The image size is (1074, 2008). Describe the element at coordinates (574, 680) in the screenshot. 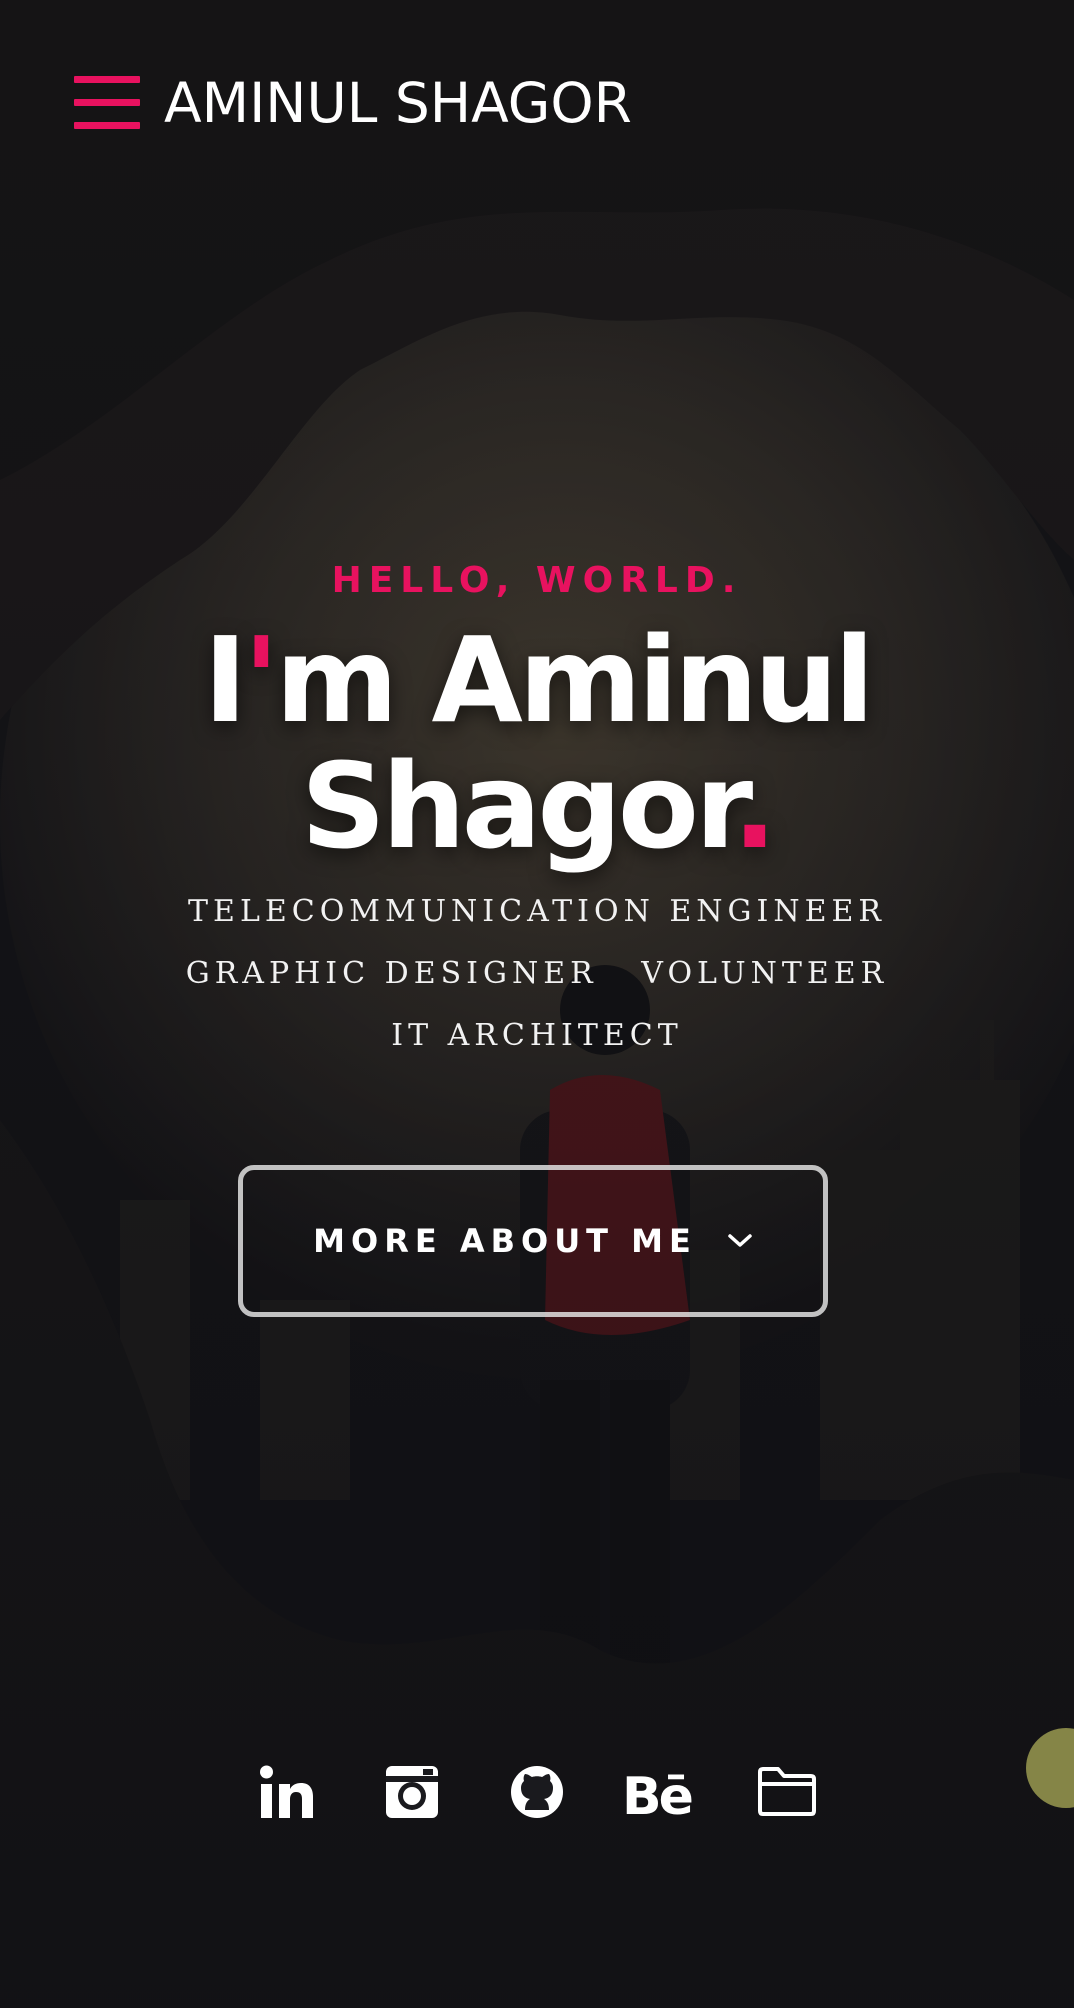

I see `hero-name-line1: m Aminul` at that location.